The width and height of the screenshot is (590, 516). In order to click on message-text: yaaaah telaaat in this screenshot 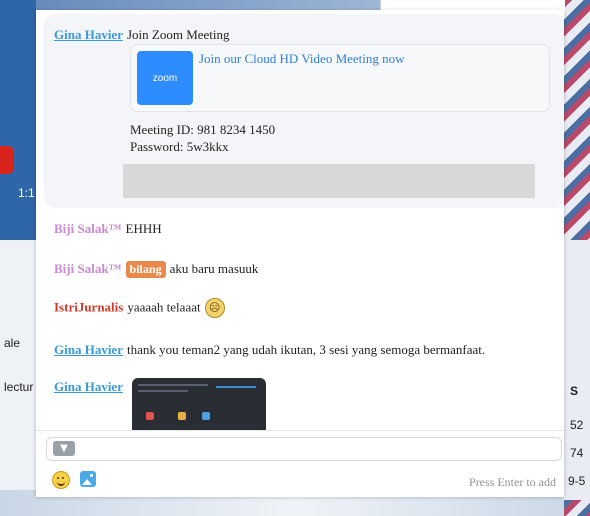, I will do `click(164, 307)`.